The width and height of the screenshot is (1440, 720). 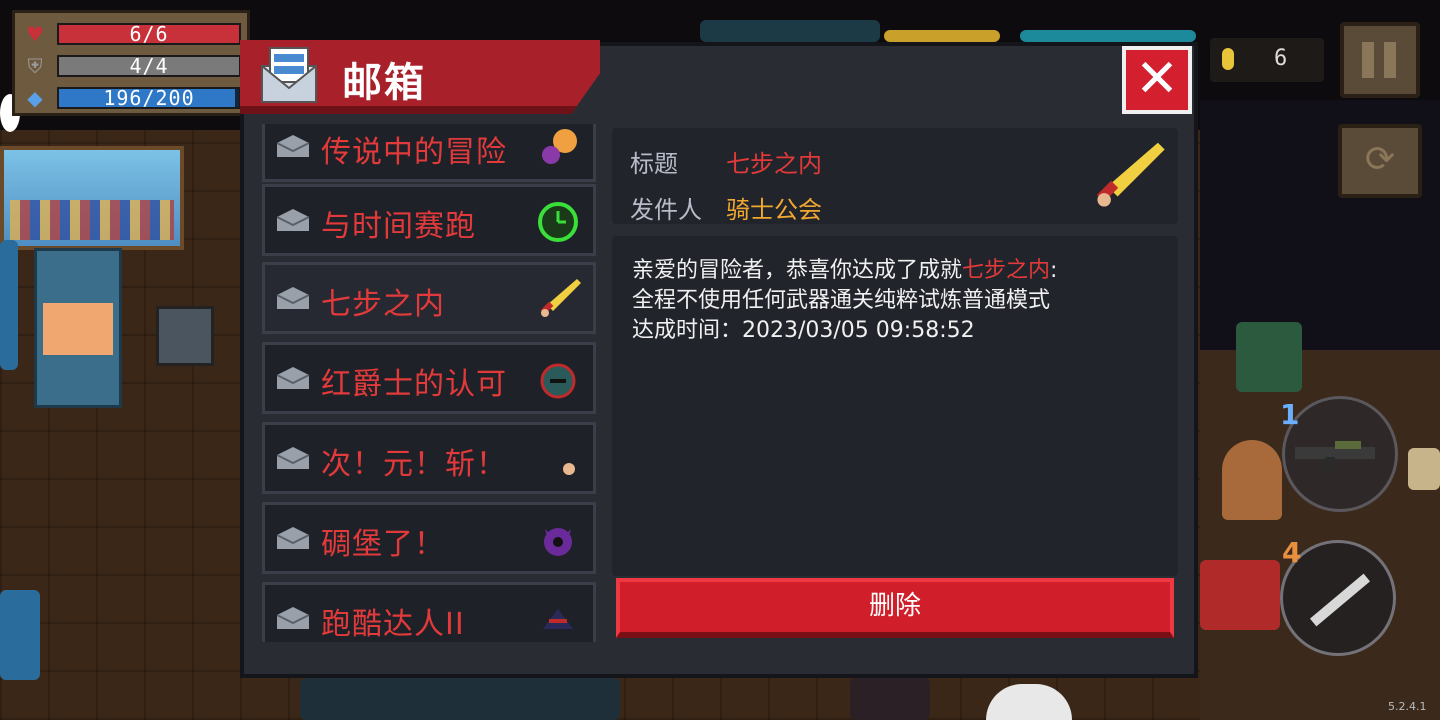 What do you see at coordinates (289, 75) in the screenshot?
I see `mail-envelope-icon` at bounding box center [289, 75].